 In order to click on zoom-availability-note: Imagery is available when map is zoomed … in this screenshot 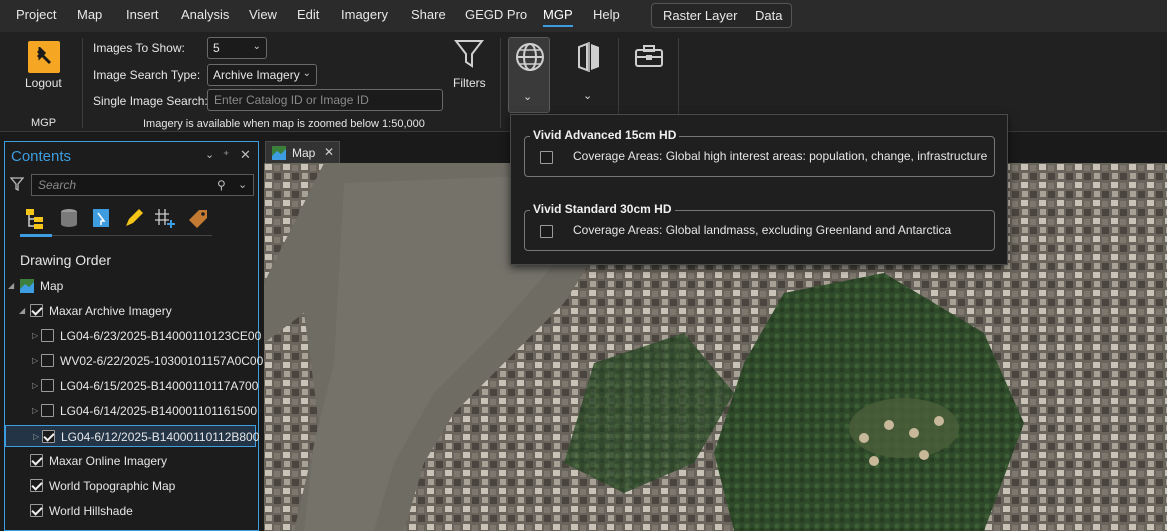, I will do `click(284, 124)`.